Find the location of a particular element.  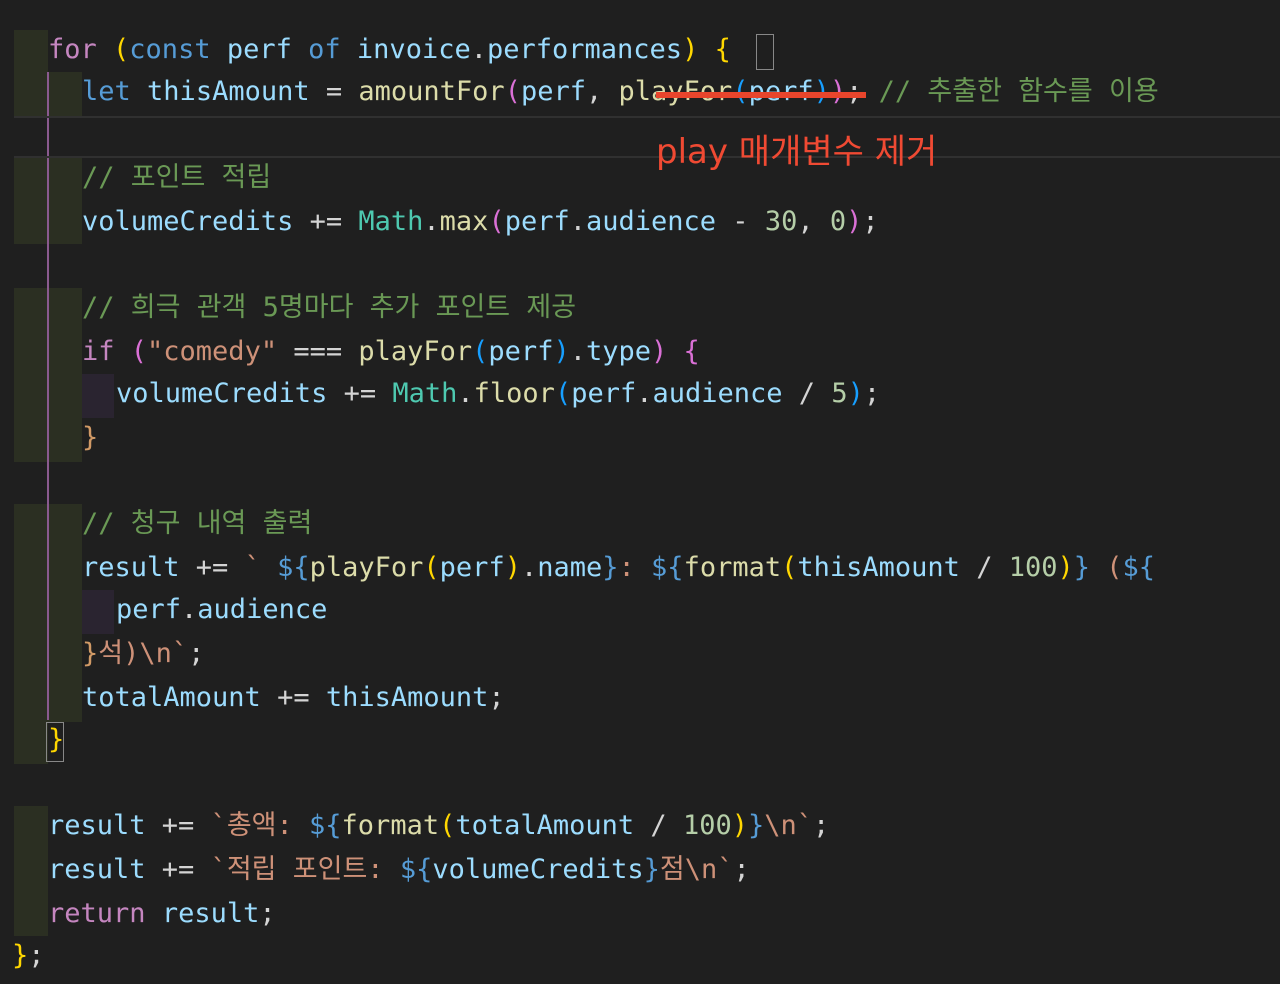

code-line-14: } is located at coordinates (56, 740).